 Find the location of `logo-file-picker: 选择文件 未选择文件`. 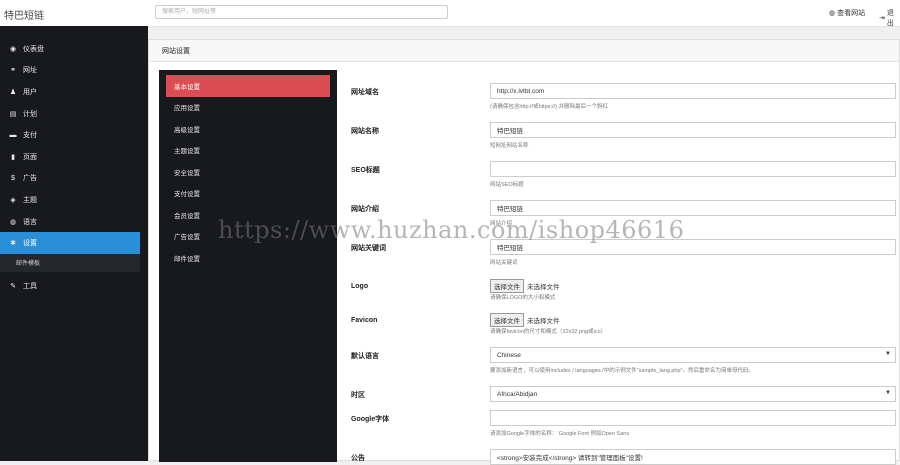

logo-file-picker: 选择文件 未选择文件 is located at coordinates (525, 286).